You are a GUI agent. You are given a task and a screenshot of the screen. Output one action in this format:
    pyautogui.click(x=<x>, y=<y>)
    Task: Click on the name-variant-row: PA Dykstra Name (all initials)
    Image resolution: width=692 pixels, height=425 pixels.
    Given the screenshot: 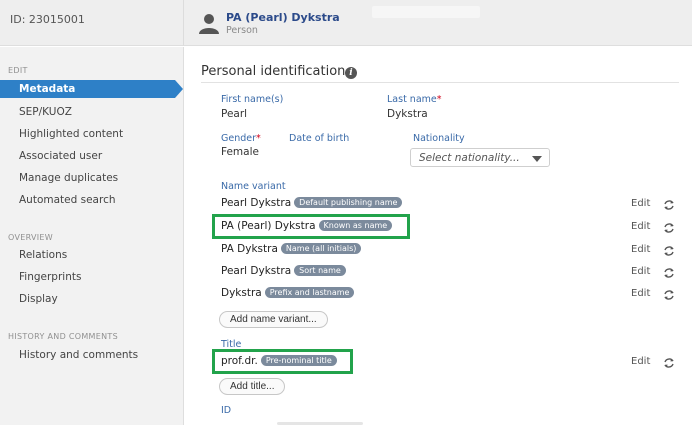 What is the action you would take?
    pyautogui.click(x=291, y=249)
    